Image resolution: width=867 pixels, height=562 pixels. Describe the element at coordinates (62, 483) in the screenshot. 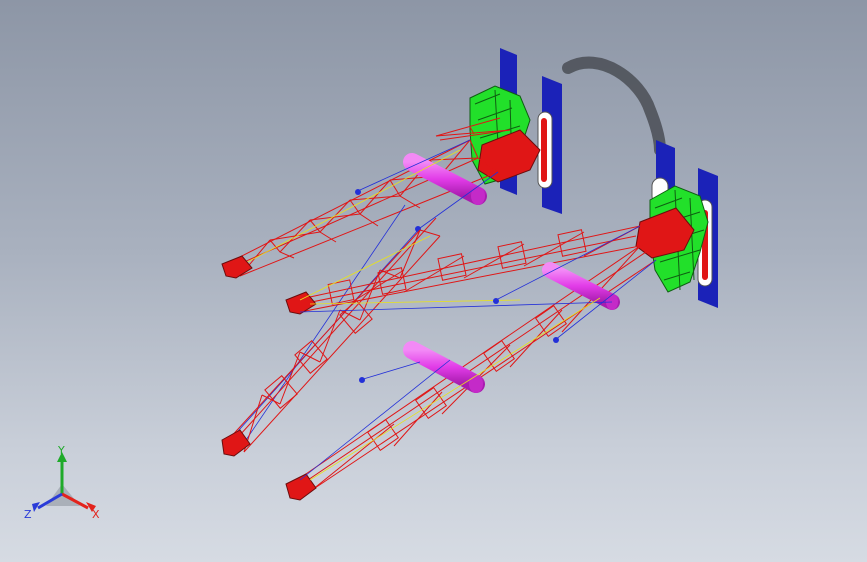

I see `reference-triad: Y X Z` at that location.